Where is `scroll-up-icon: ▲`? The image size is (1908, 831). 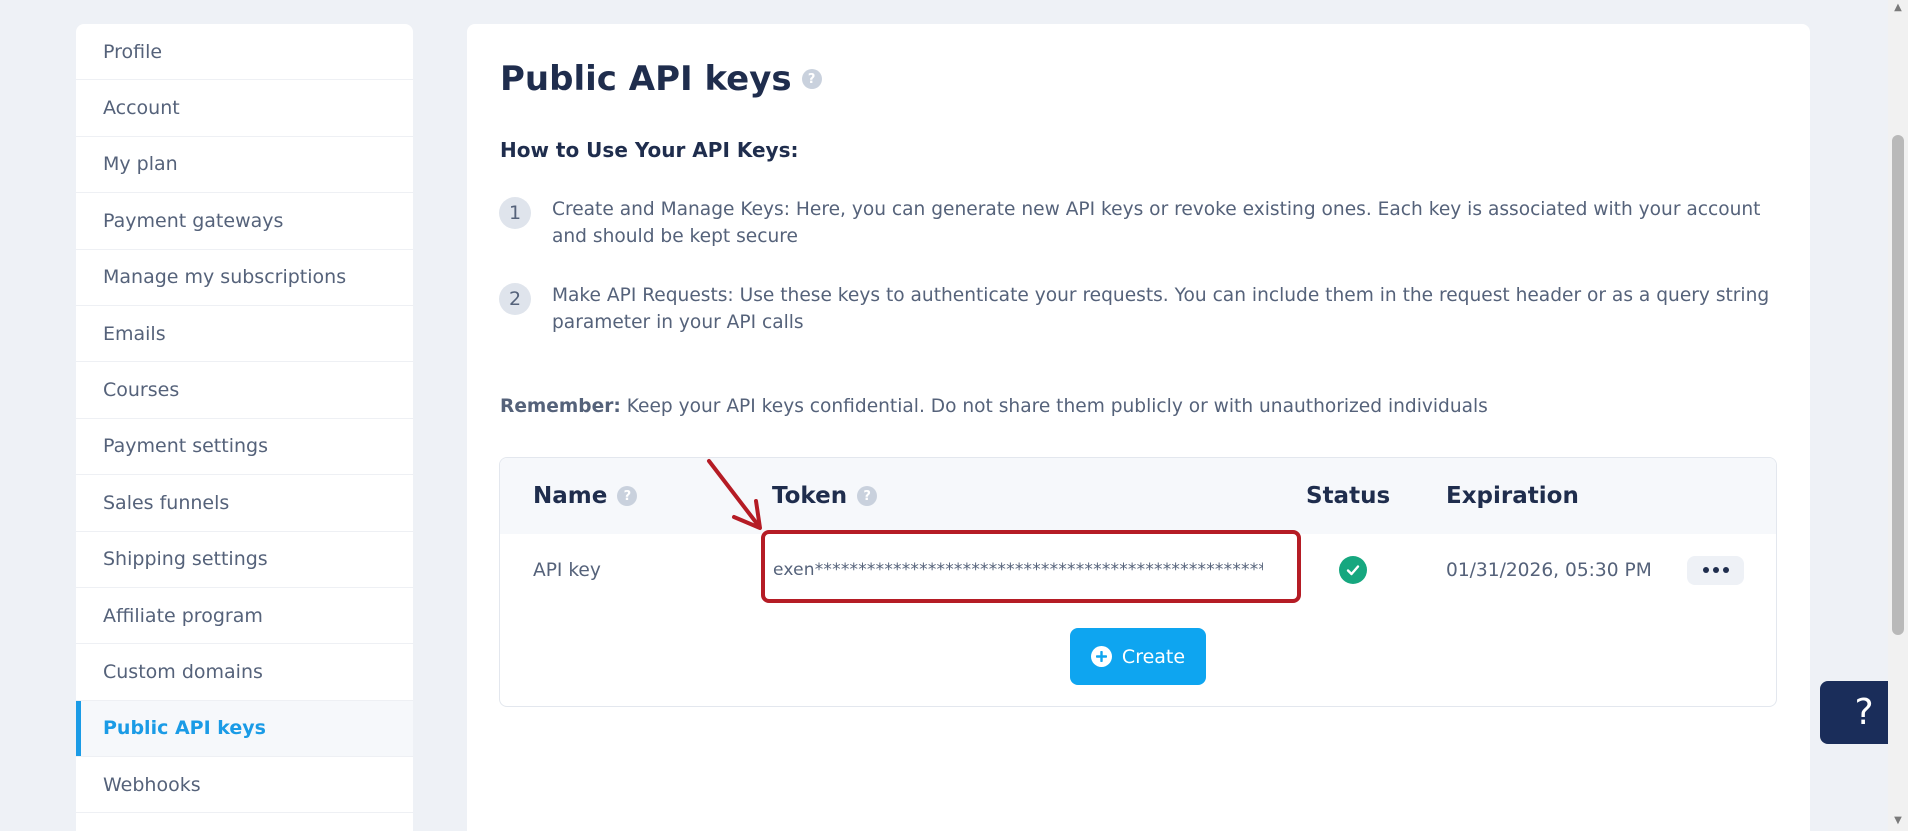 scroll-up-icon: ▲ is located at coordinates (1898, 8).